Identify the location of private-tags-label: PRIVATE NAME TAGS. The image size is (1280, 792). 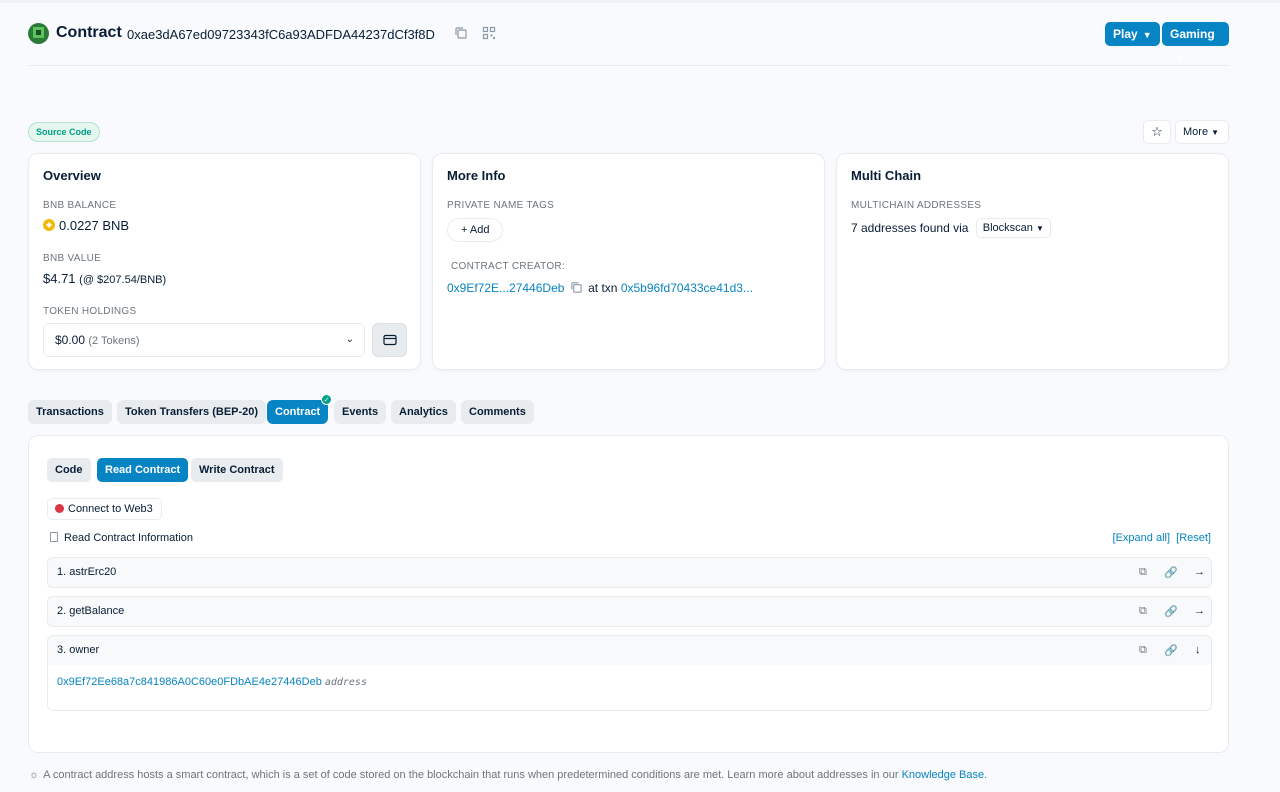
(501, 205).